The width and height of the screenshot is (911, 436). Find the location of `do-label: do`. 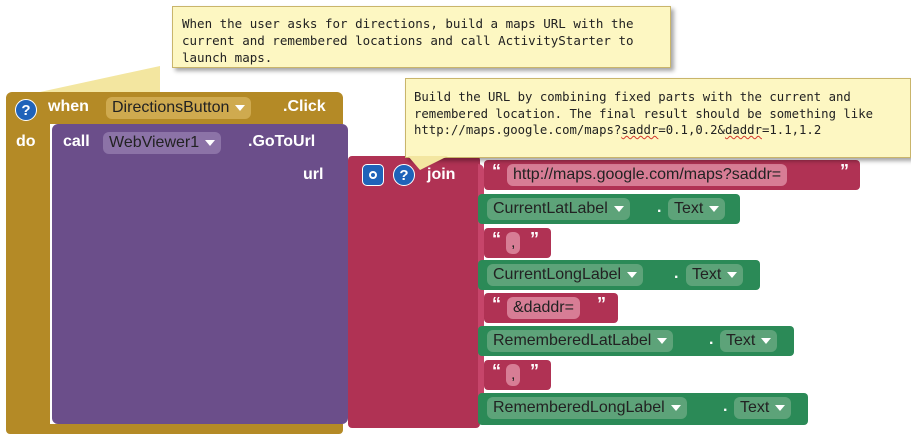

do-label: do is located at coordinates (26, 141).